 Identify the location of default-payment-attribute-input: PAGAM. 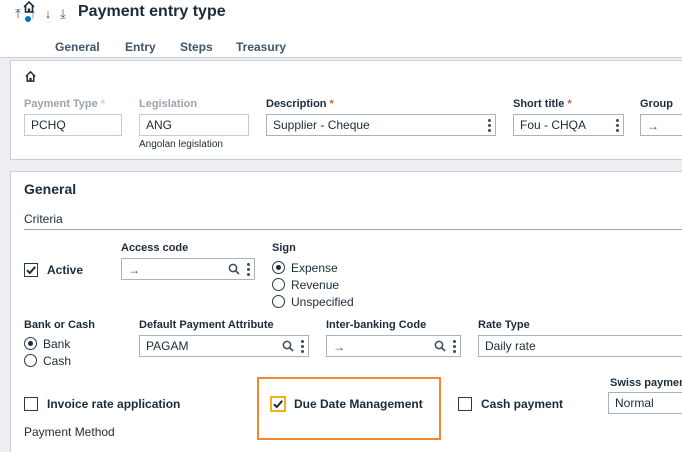
(224, 346).